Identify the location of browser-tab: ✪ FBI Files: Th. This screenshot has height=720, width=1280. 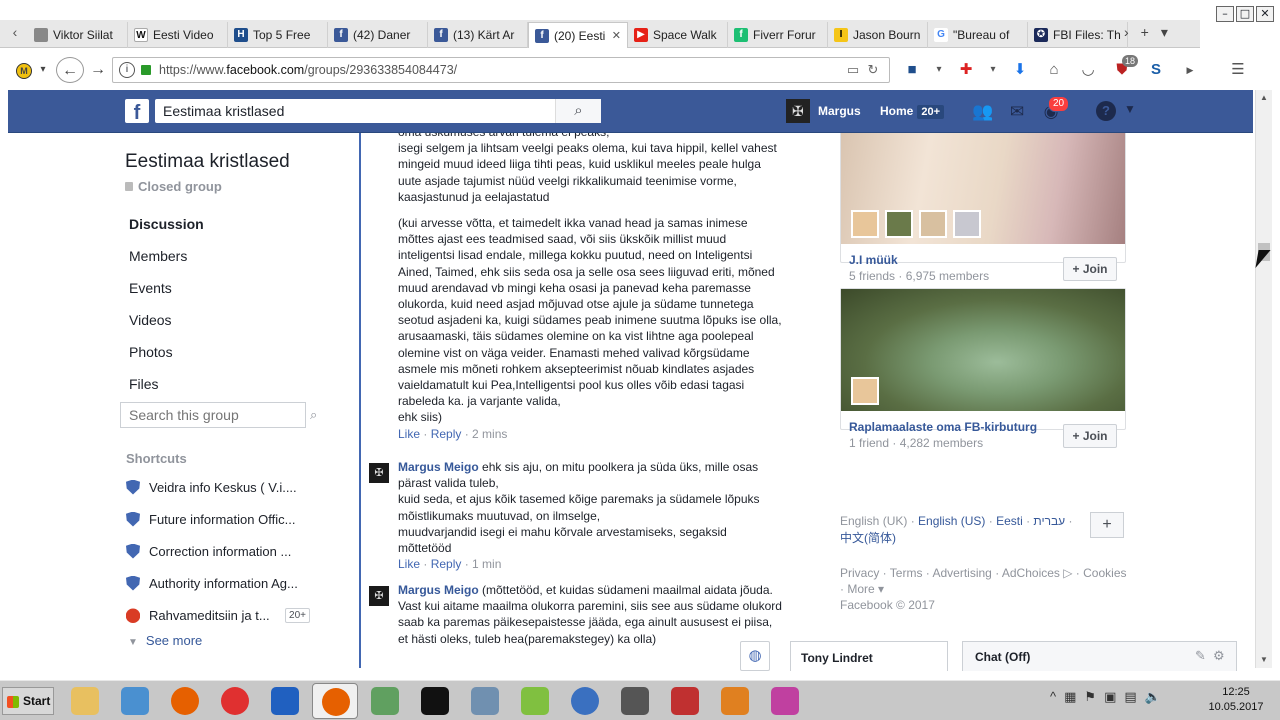
(1078, 35).